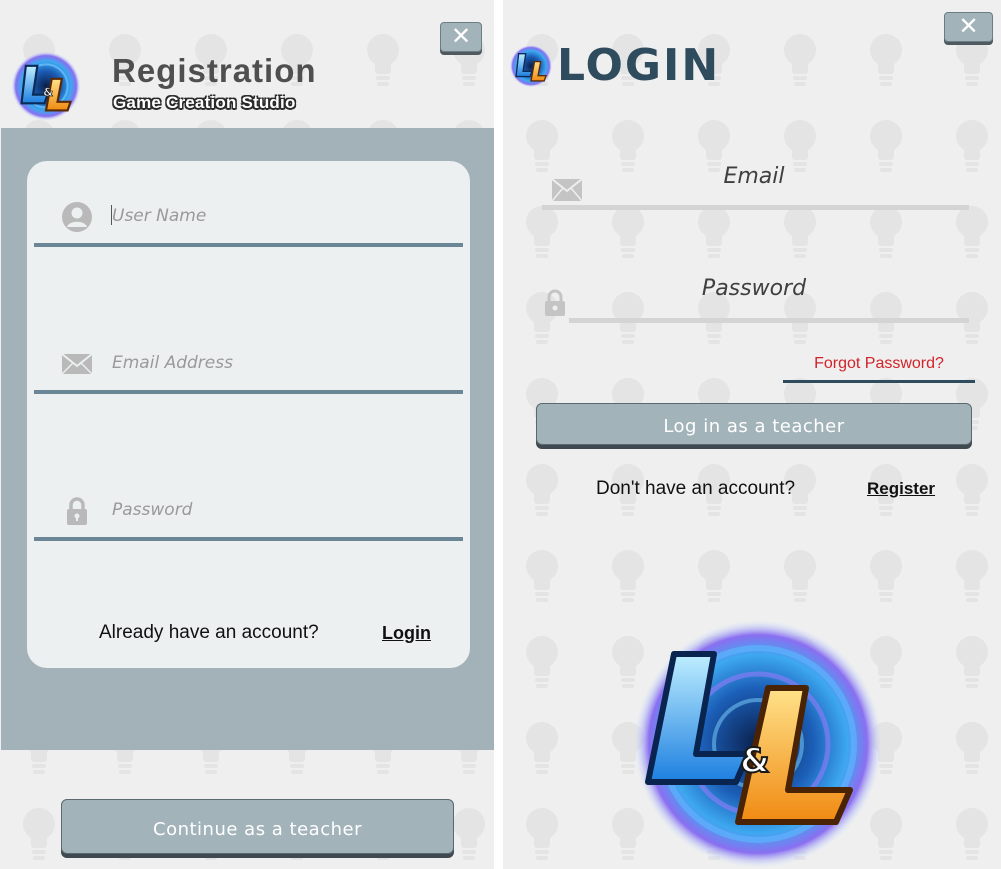 The height and width of the screenshot is (869, 1001). What do you see at coordinates (209, 632) in the screenshot?
I see `already-account-text: Already have an account?` at bounding box center [209, 632].